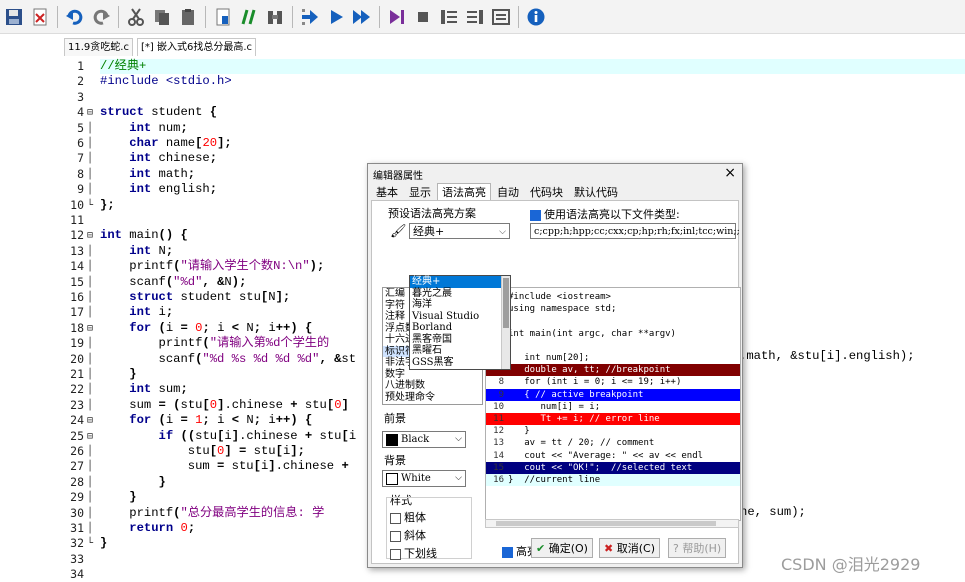 This screenshot has width=965, height=582. I want to click on comment-icon, so click(248, 16).